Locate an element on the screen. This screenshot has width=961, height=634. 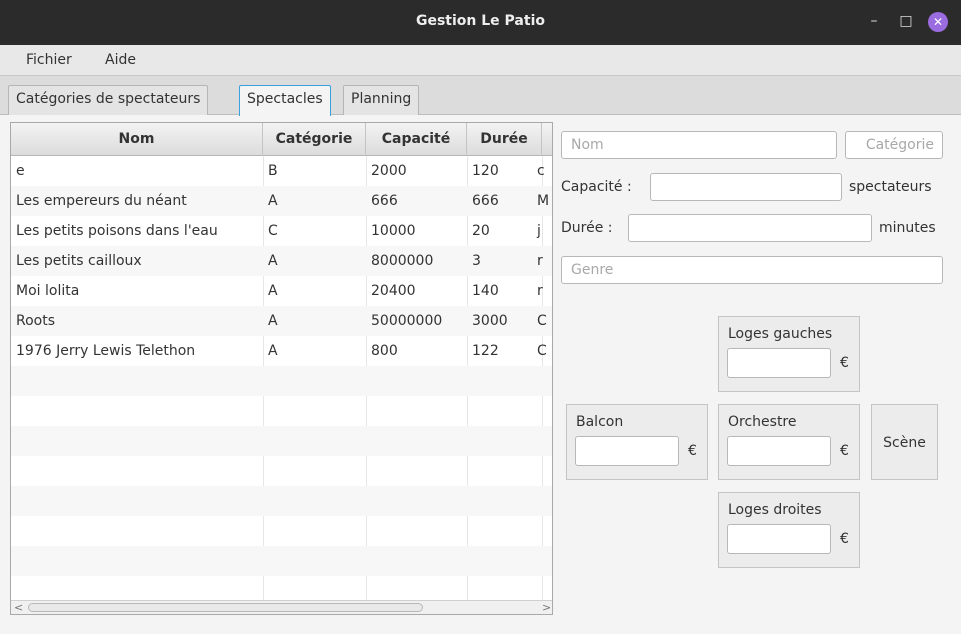
cell-nom: Roots is located at coordinates (36, 321).